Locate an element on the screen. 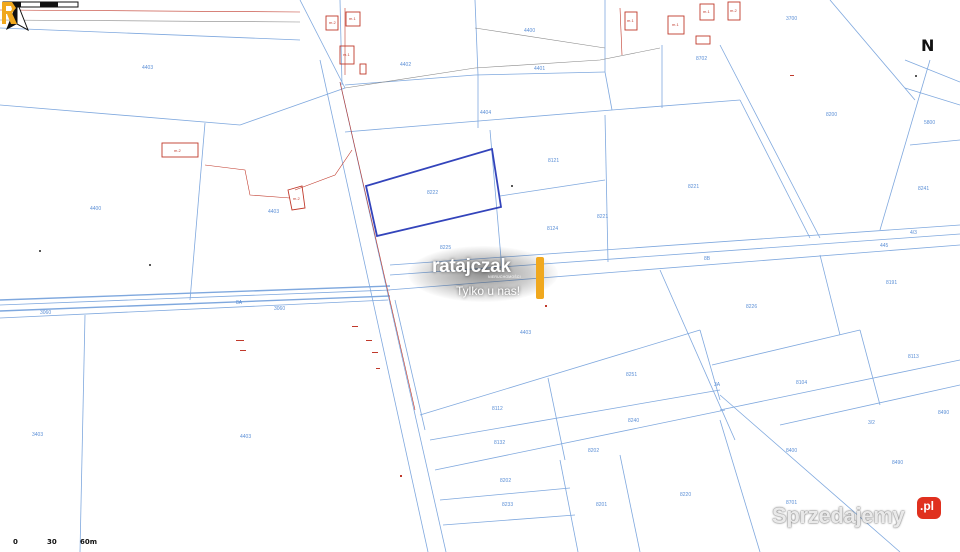 The width and height of the screenshot is (960, 552). parcel-label: 8400 is located at coordinates (792, 451).